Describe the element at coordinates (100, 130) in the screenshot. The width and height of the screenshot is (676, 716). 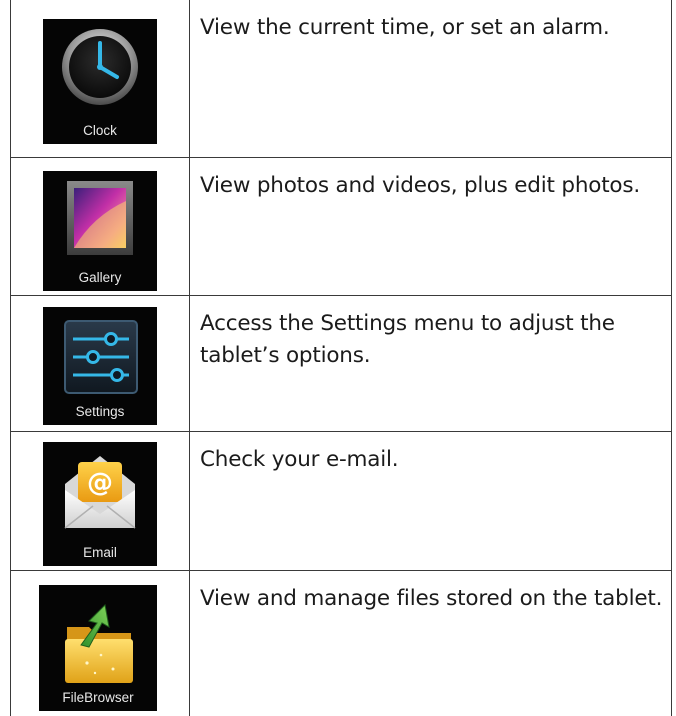
I see `app-label: Clock` at that location.